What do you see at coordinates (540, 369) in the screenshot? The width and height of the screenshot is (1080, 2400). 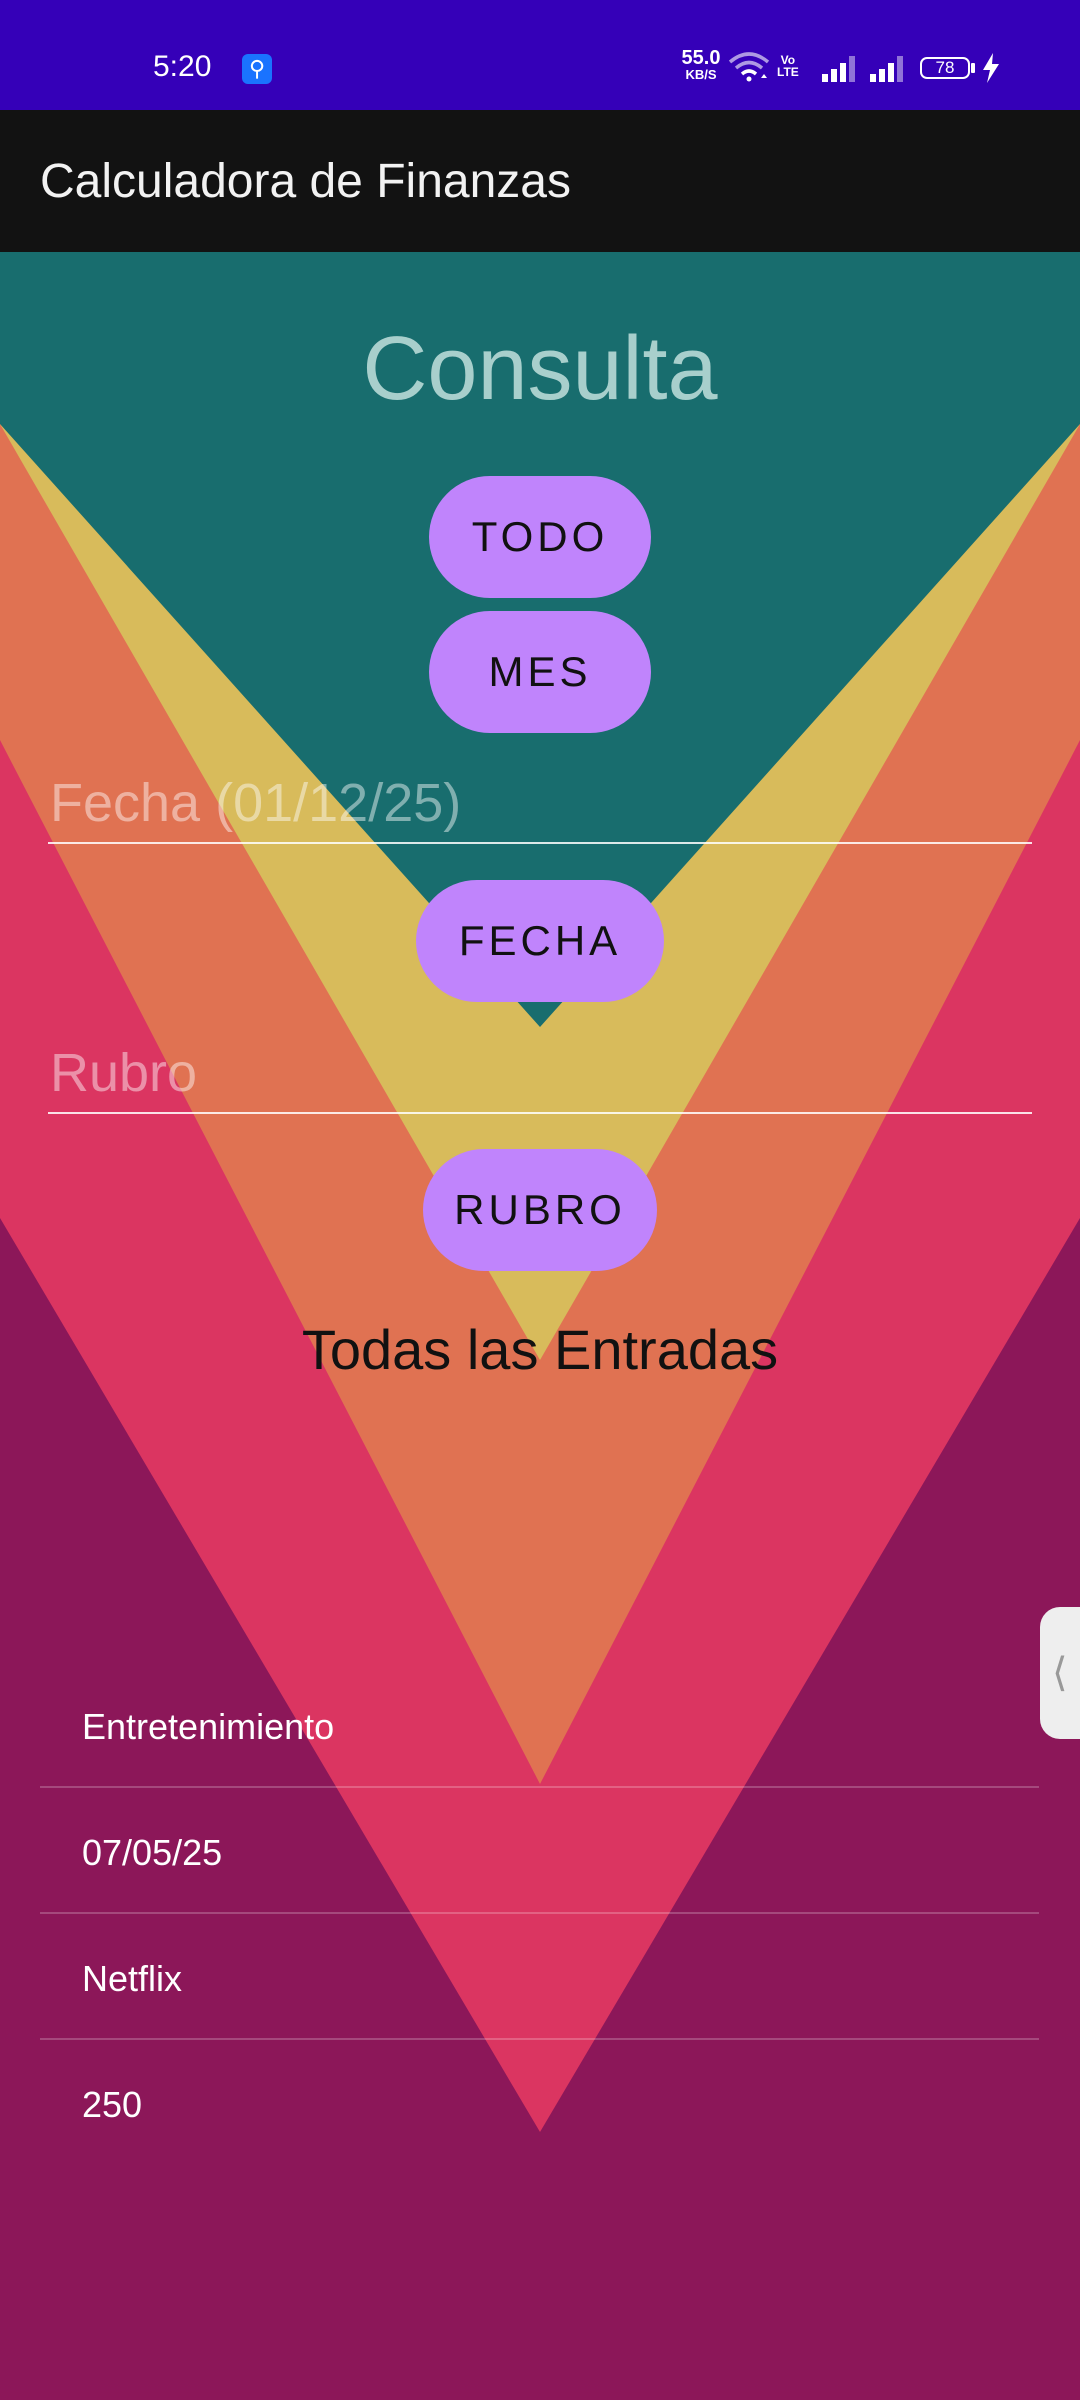 I see `page-title: Consulta` at bounding box center [540, 369].